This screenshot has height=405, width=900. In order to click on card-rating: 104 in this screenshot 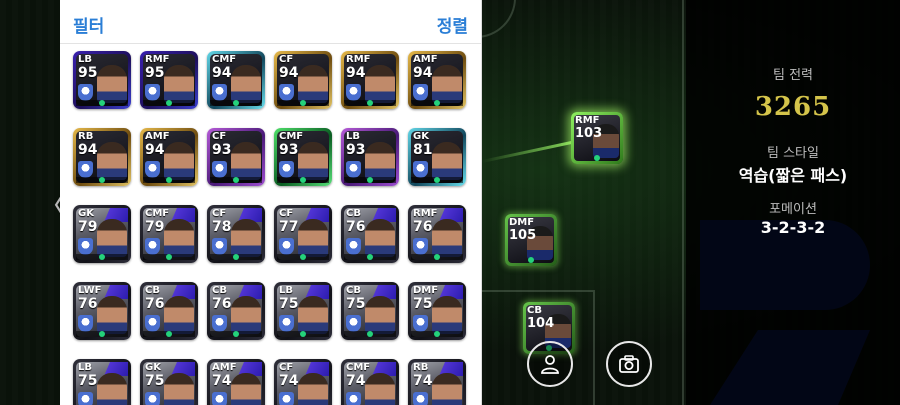, I will do `click(541, 323)`.